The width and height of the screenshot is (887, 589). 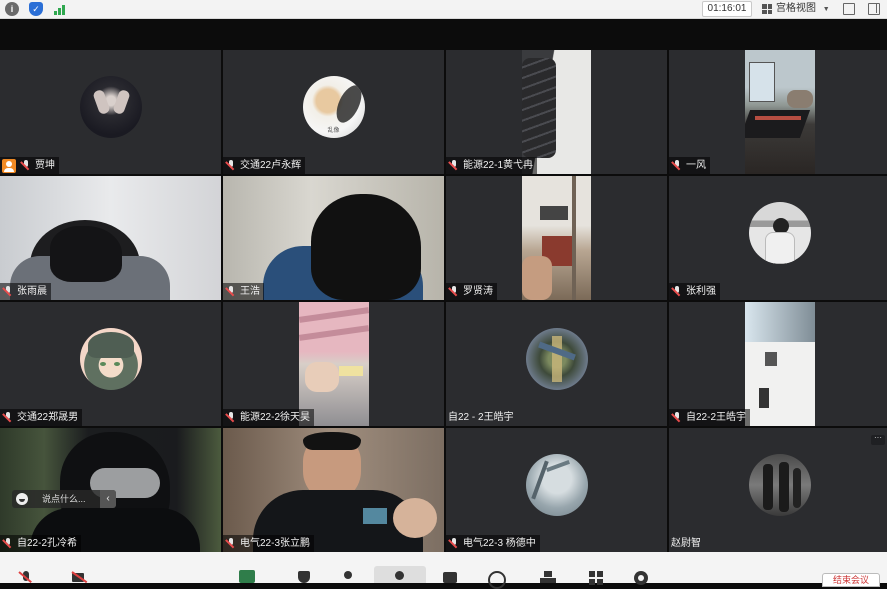 I want to click on participant-name: 王浩, so click(x=250, y=291).